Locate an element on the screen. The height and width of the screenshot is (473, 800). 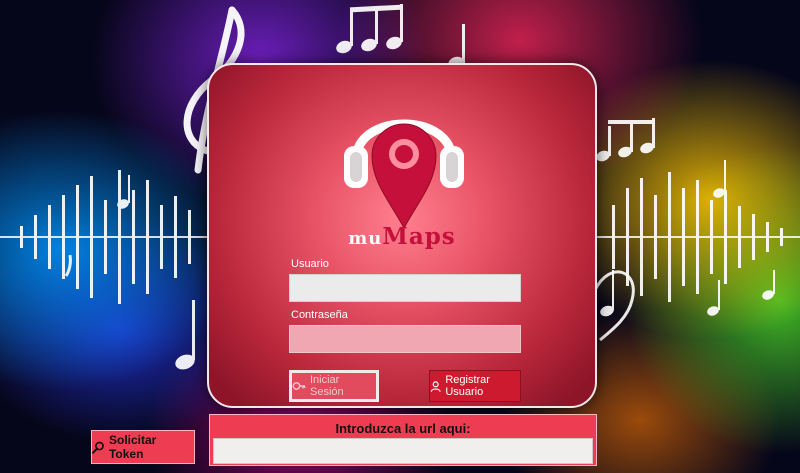
user-field is located at coordinates (405, 288).